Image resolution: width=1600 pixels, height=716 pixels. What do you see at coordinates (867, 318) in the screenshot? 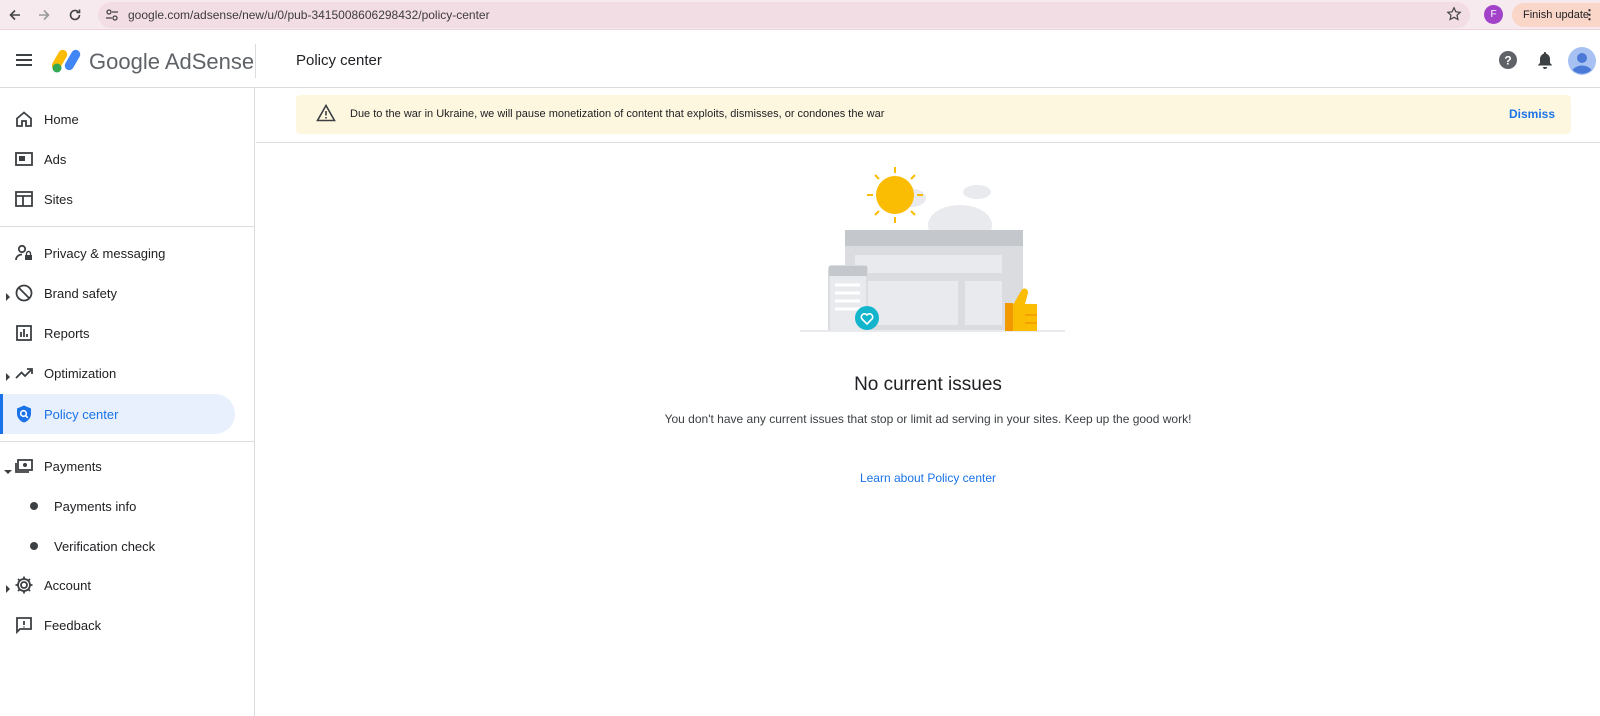
I see `heart-badge-icon` at bounding box center [867, 318].